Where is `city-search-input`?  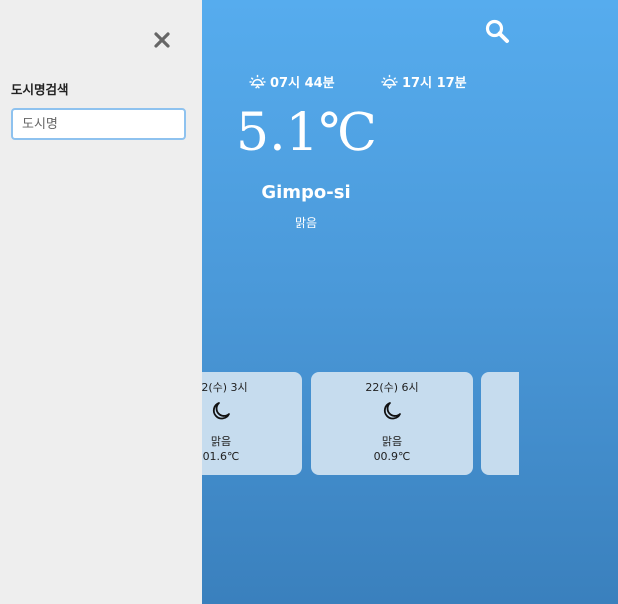 city-search-input is located at coordinates (98, 124).